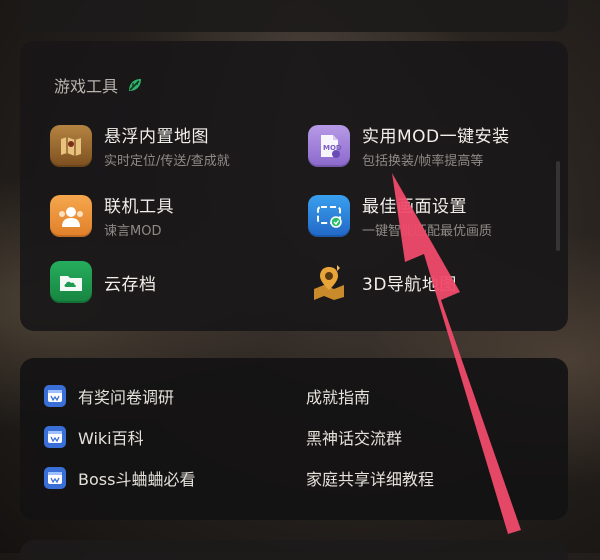 The width and height of the screenshot is (600, 560). I want to click on tool-mod-install: MOD 实用MOD一键安装 包括换装/帧率提高等, so click(409, 145).